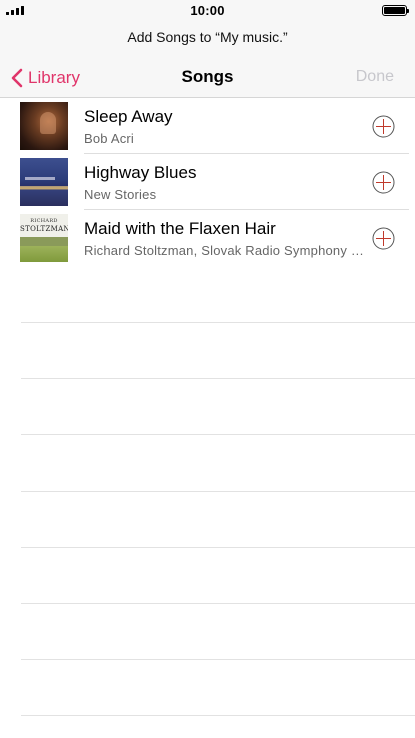 The width and height of the screenshot is (415, 738). I want to click on song-row: Highway Blues New Stories, so click(207, 182).